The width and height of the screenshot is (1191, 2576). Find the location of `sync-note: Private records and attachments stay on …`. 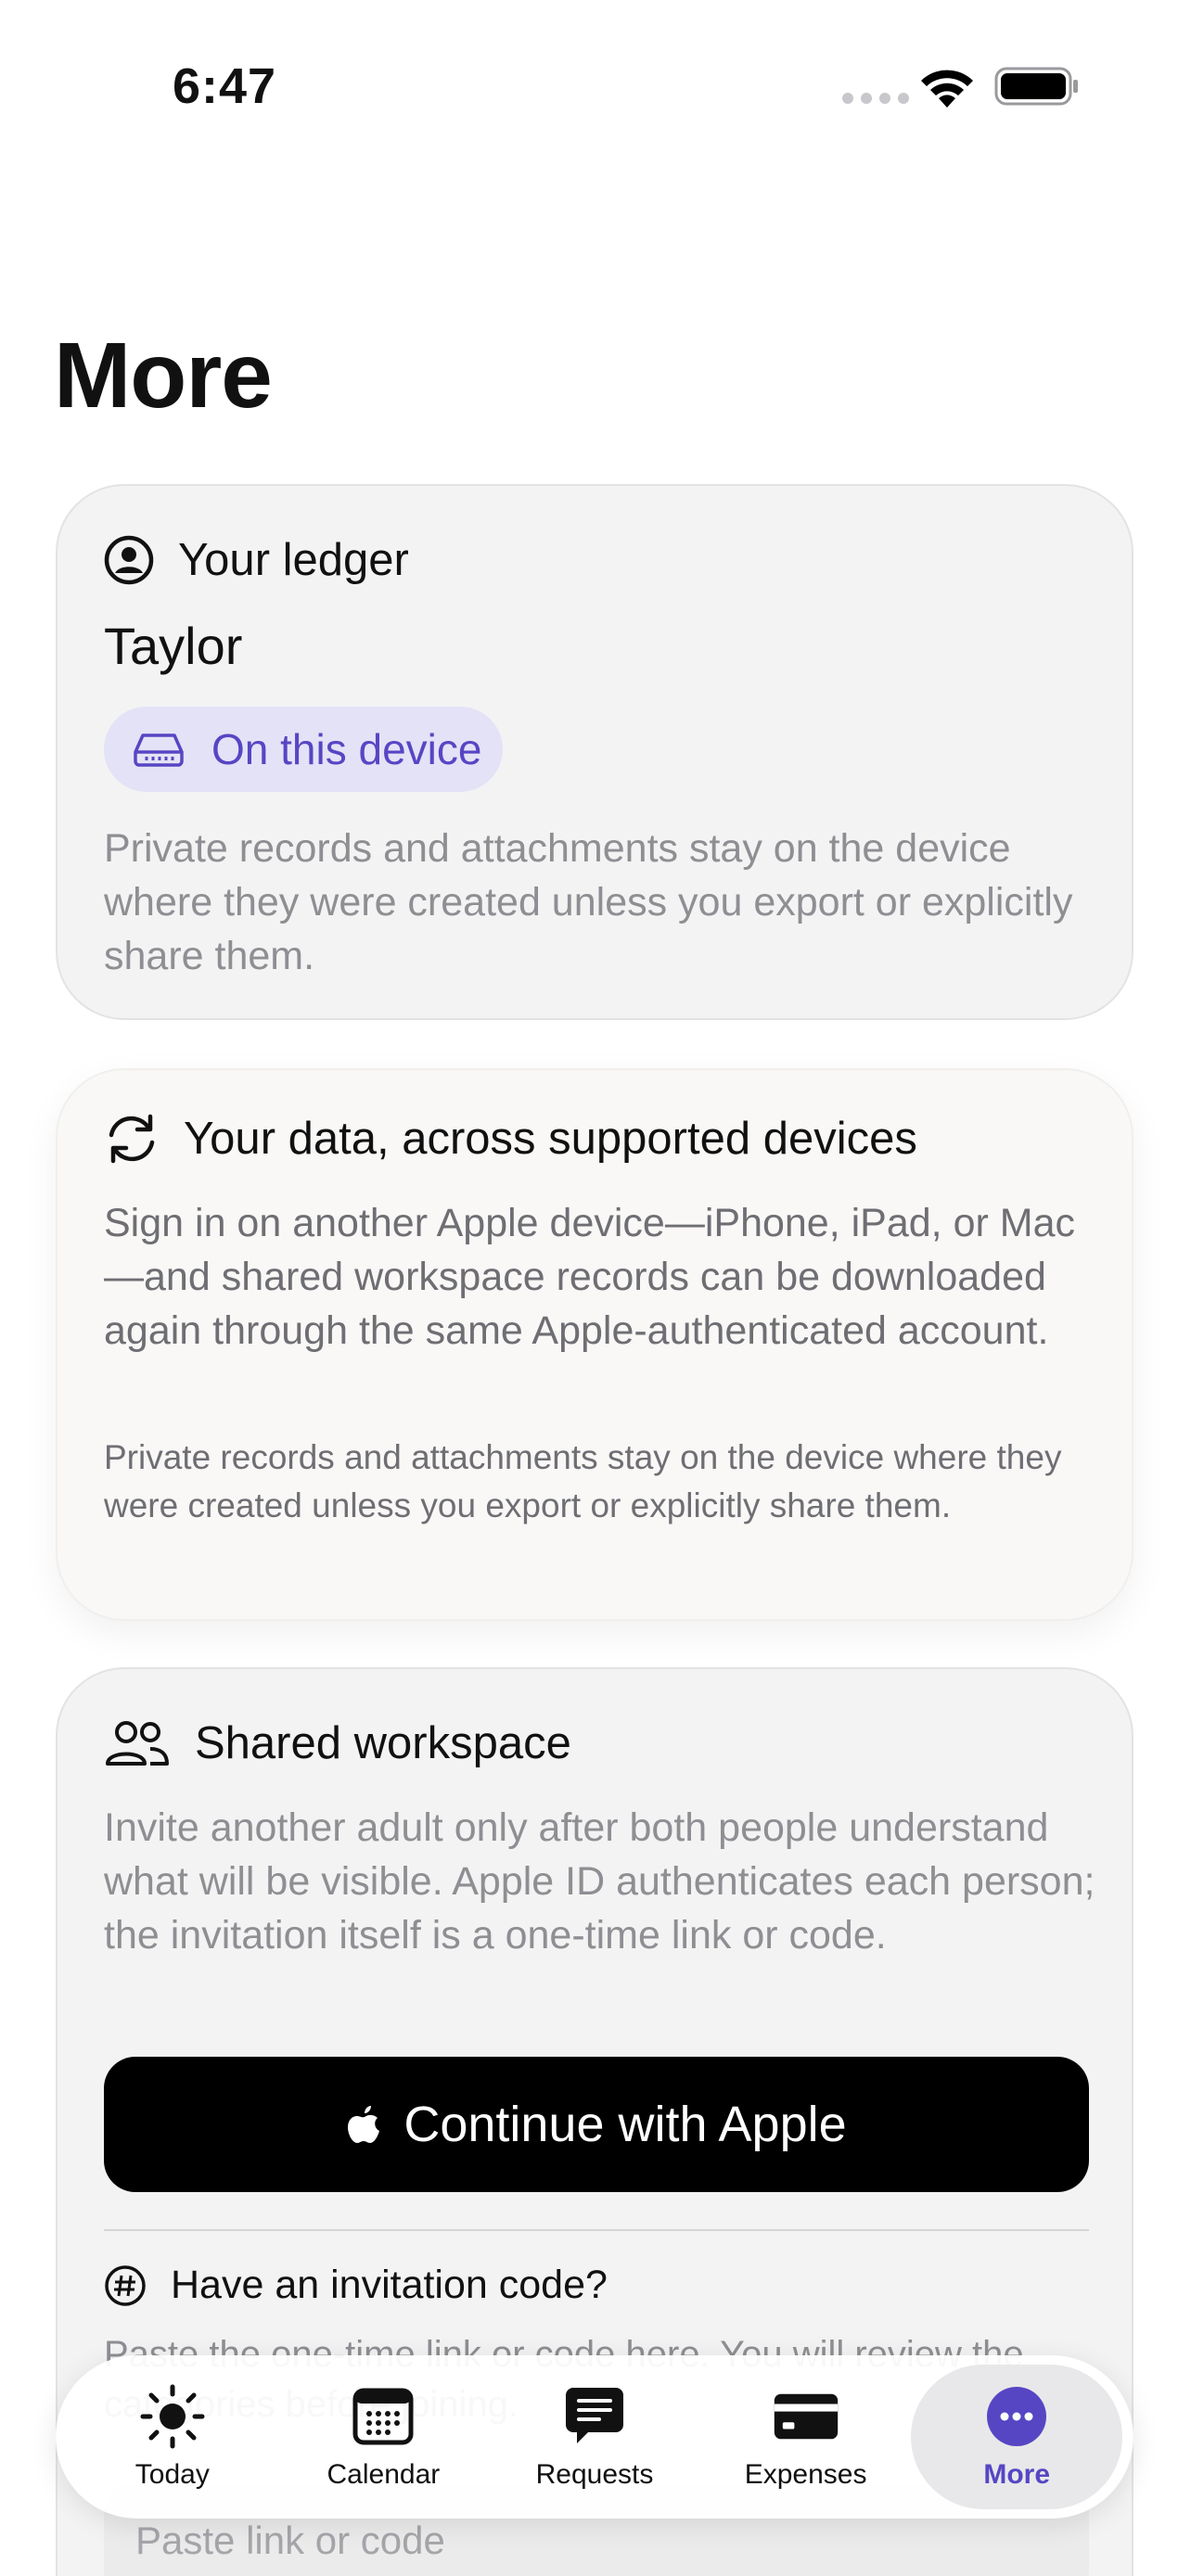

sync-note: Private records and attachments stay on … is located at coordinates (583, 1481).